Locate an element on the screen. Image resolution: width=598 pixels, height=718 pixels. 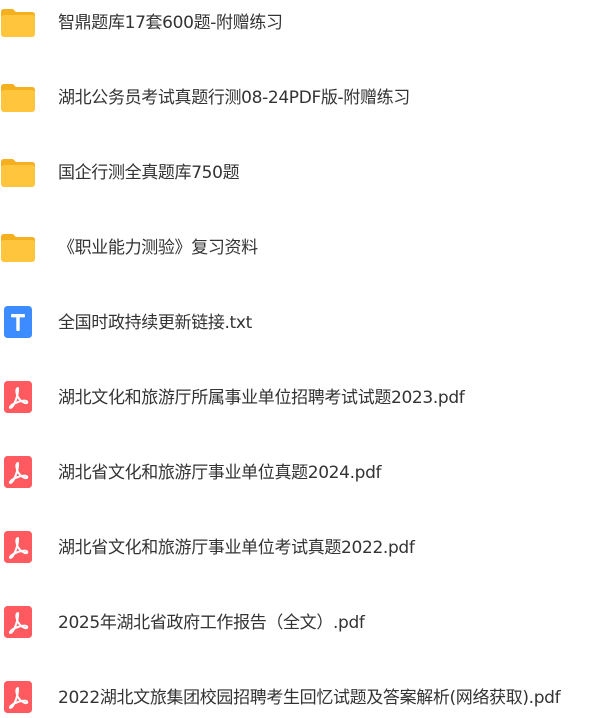
file-name: 2025年湖北省政府工作报告（全文）.pdf is located at coordinates (211, 623).